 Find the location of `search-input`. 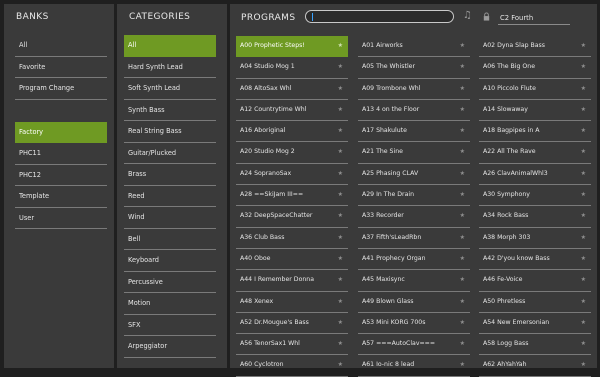

search-input is located at coordinates (379, 16).